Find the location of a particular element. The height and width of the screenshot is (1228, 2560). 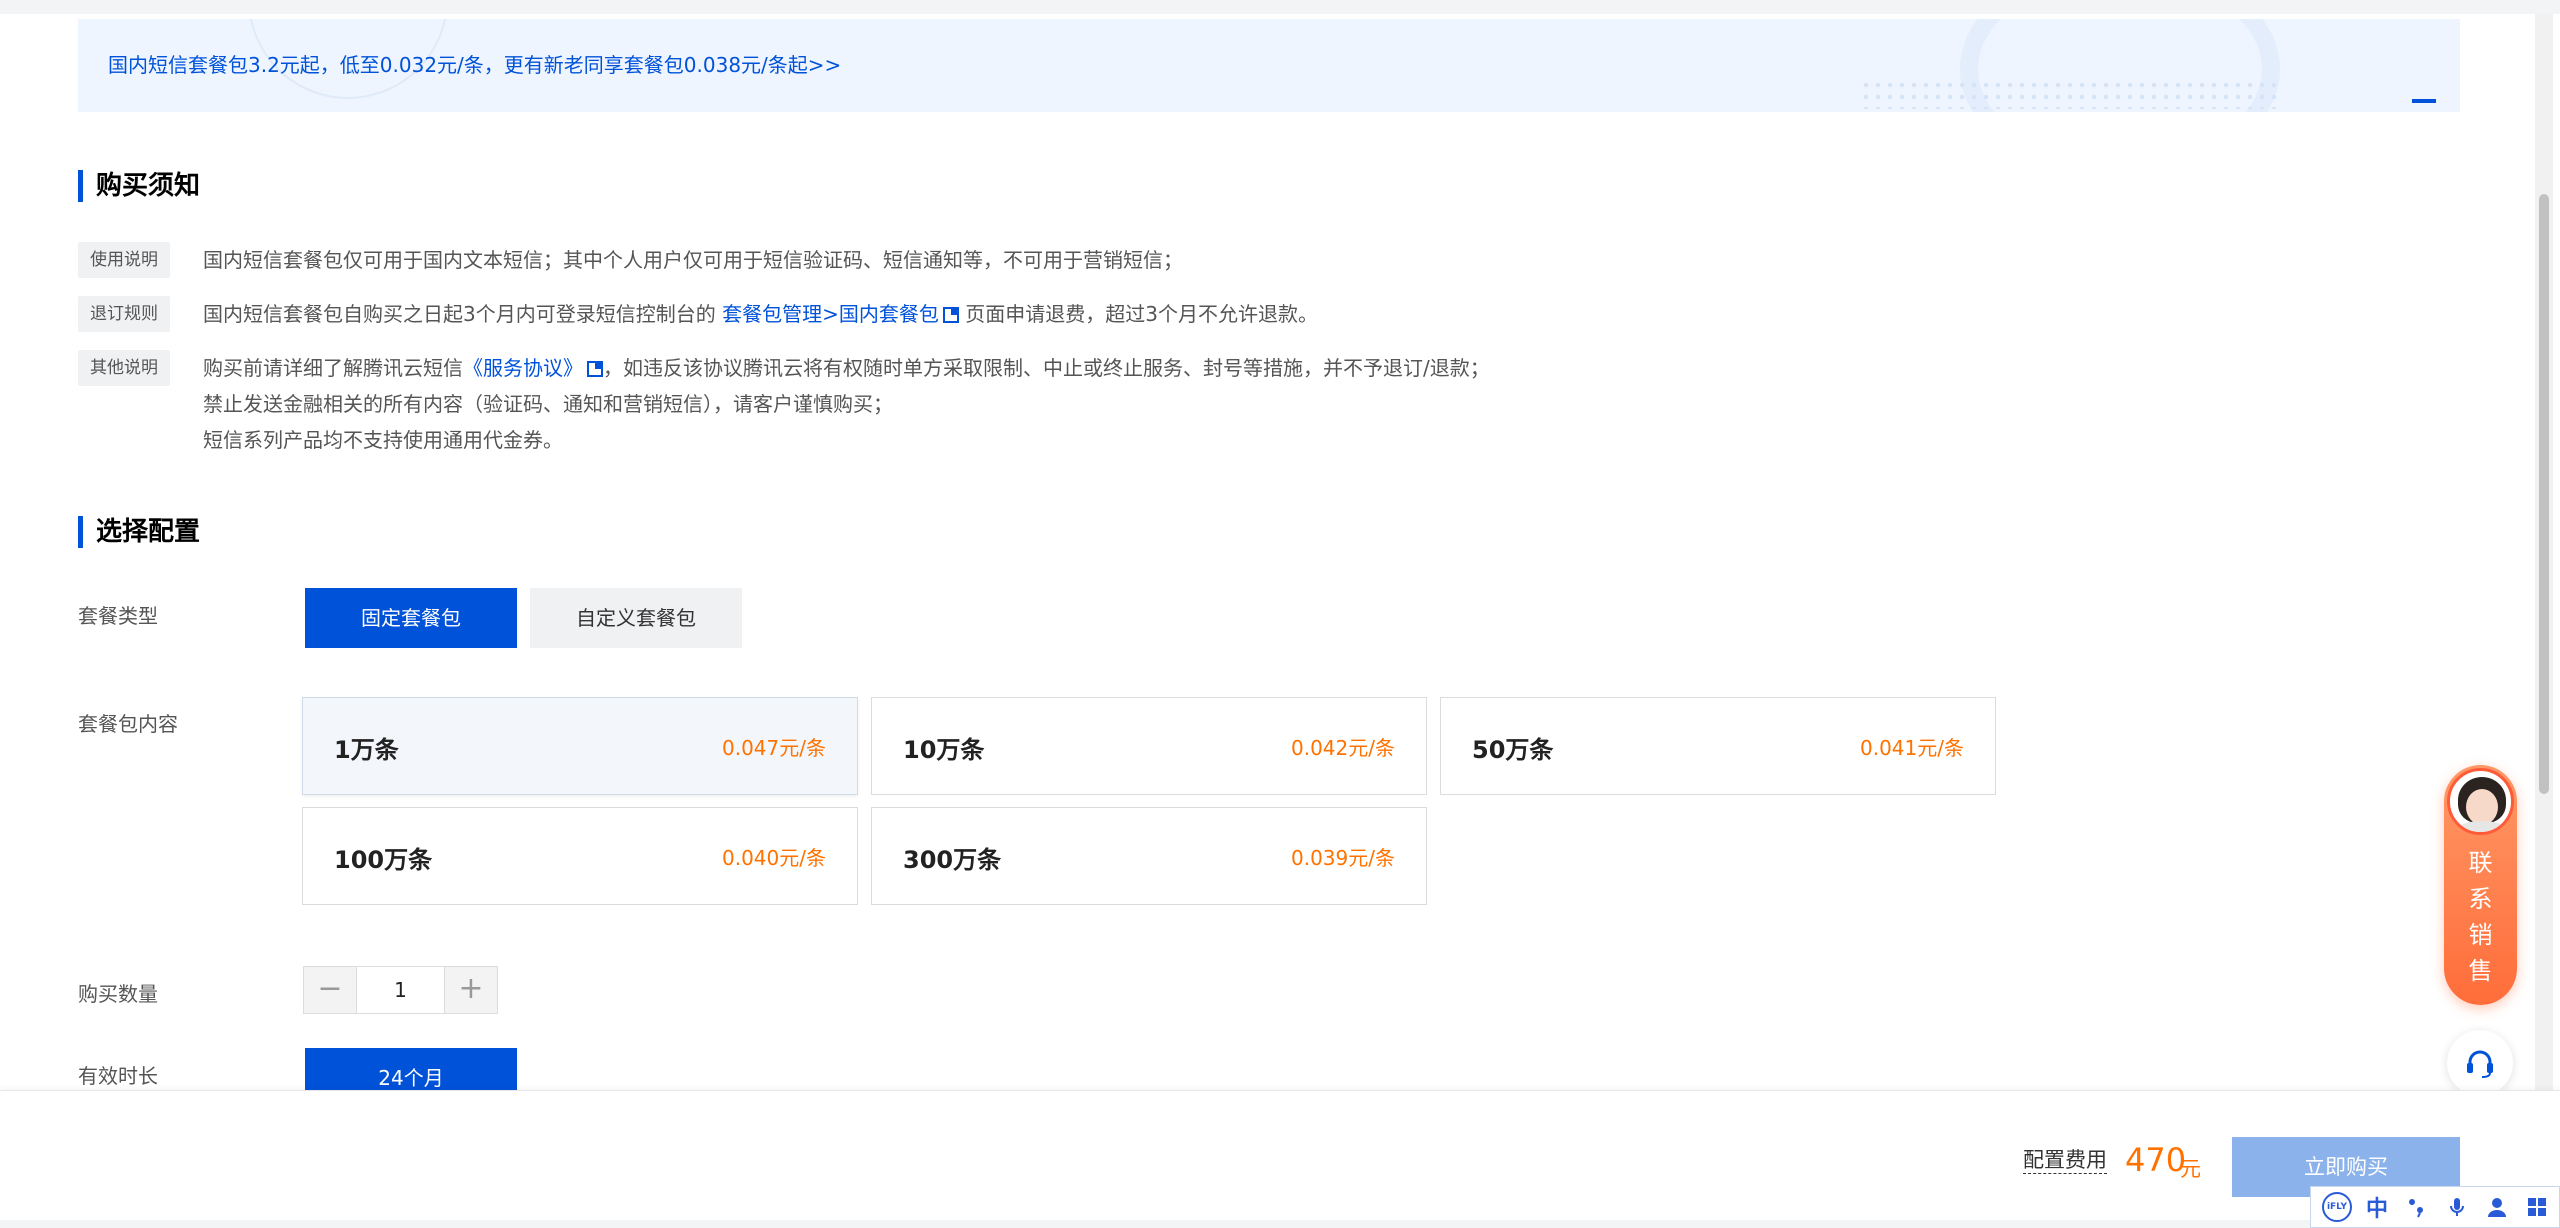

package-price: 0.039元/条 is located at coordinates (1343, 858).